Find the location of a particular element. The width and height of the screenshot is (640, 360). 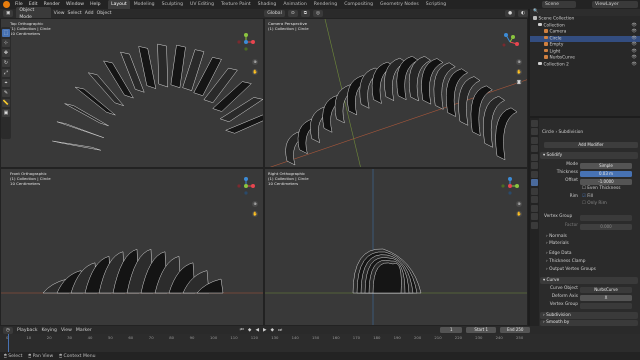

tab-rendering: Rendering is located at coordinates (325, 4).